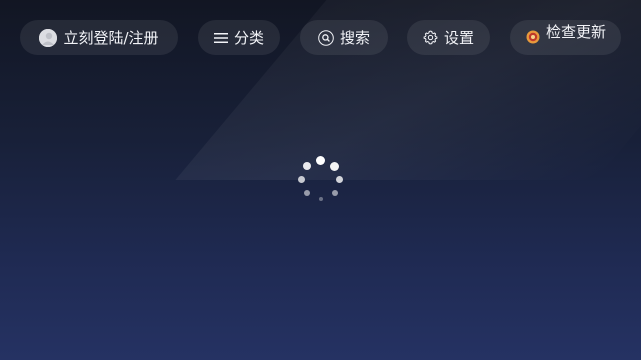 The image size is (641, 360). Describe the element at coordinates (248, 37) in the screenshot. I see `category-label: 分类` at that location.